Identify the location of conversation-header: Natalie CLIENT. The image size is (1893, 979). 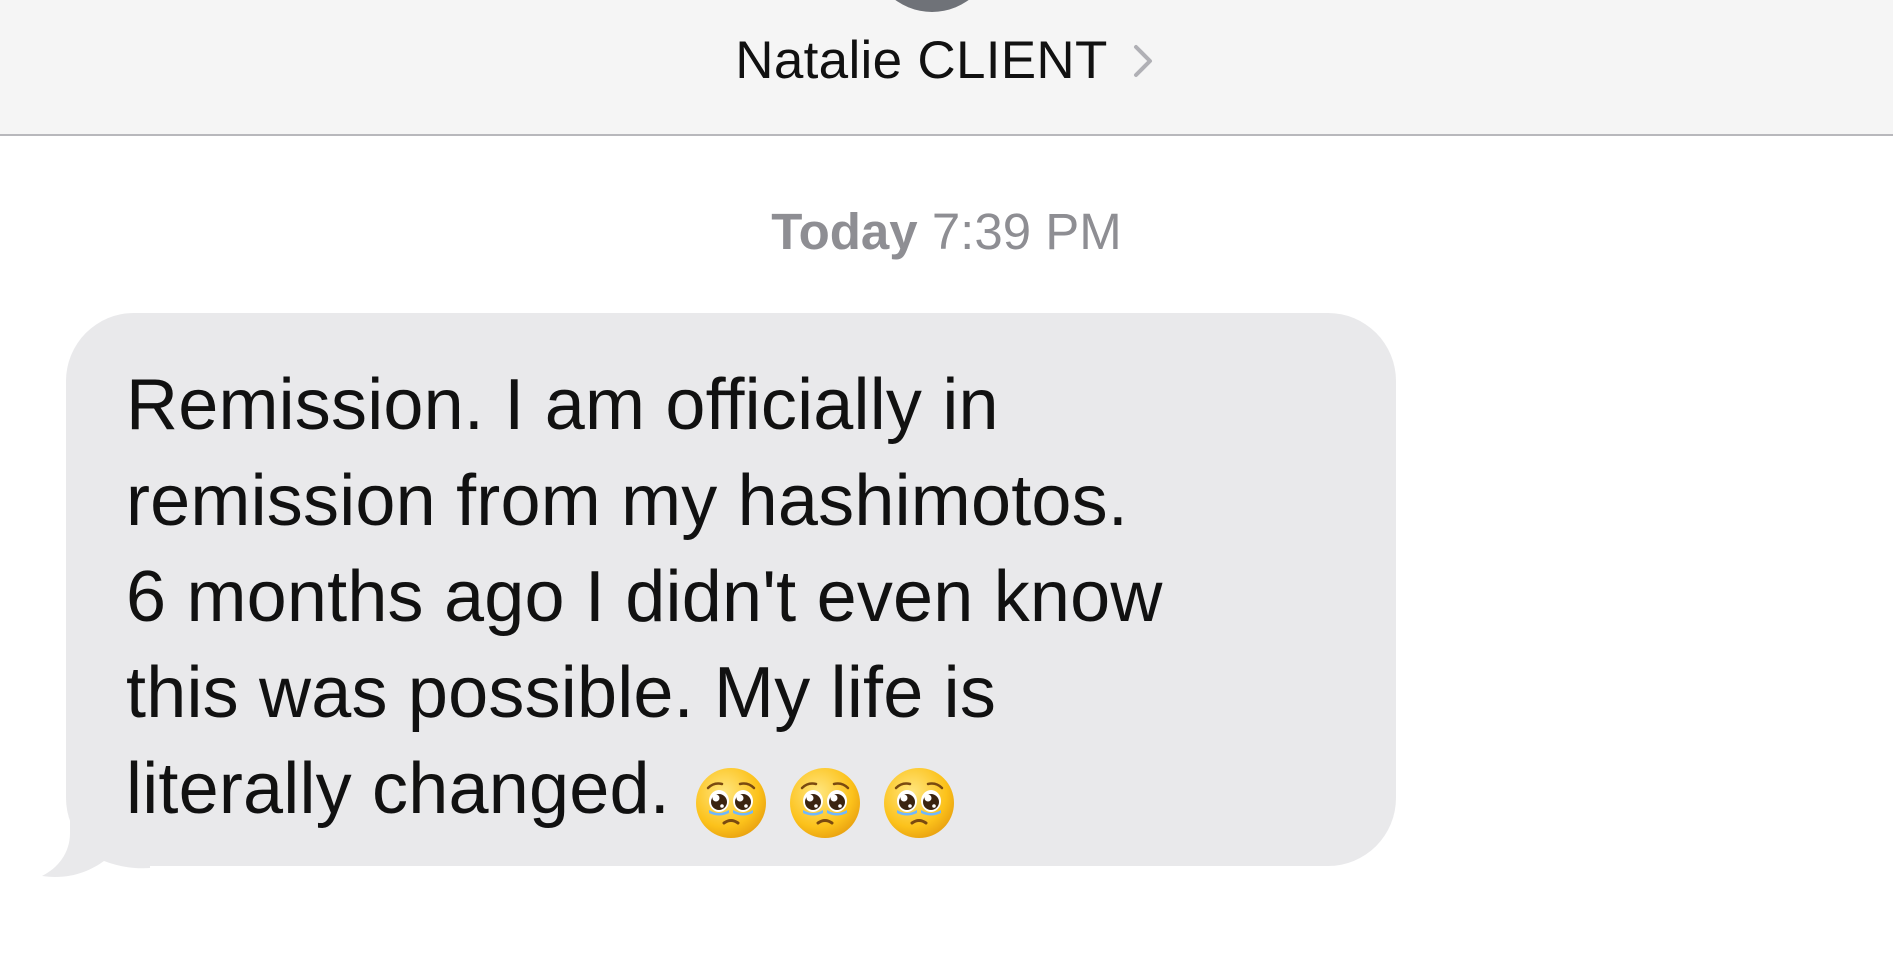
(946, 68).